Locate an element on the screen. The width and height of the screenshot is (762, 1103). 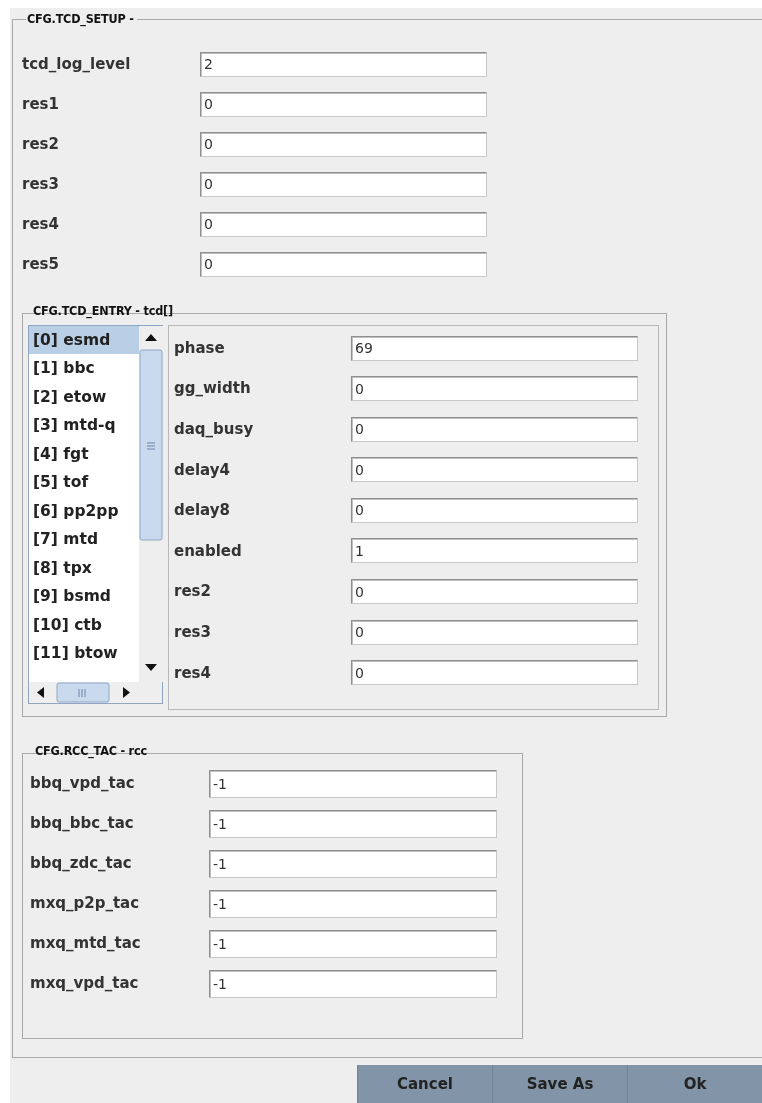
list-item: [0] esmd is located at coordinates (84, 339).